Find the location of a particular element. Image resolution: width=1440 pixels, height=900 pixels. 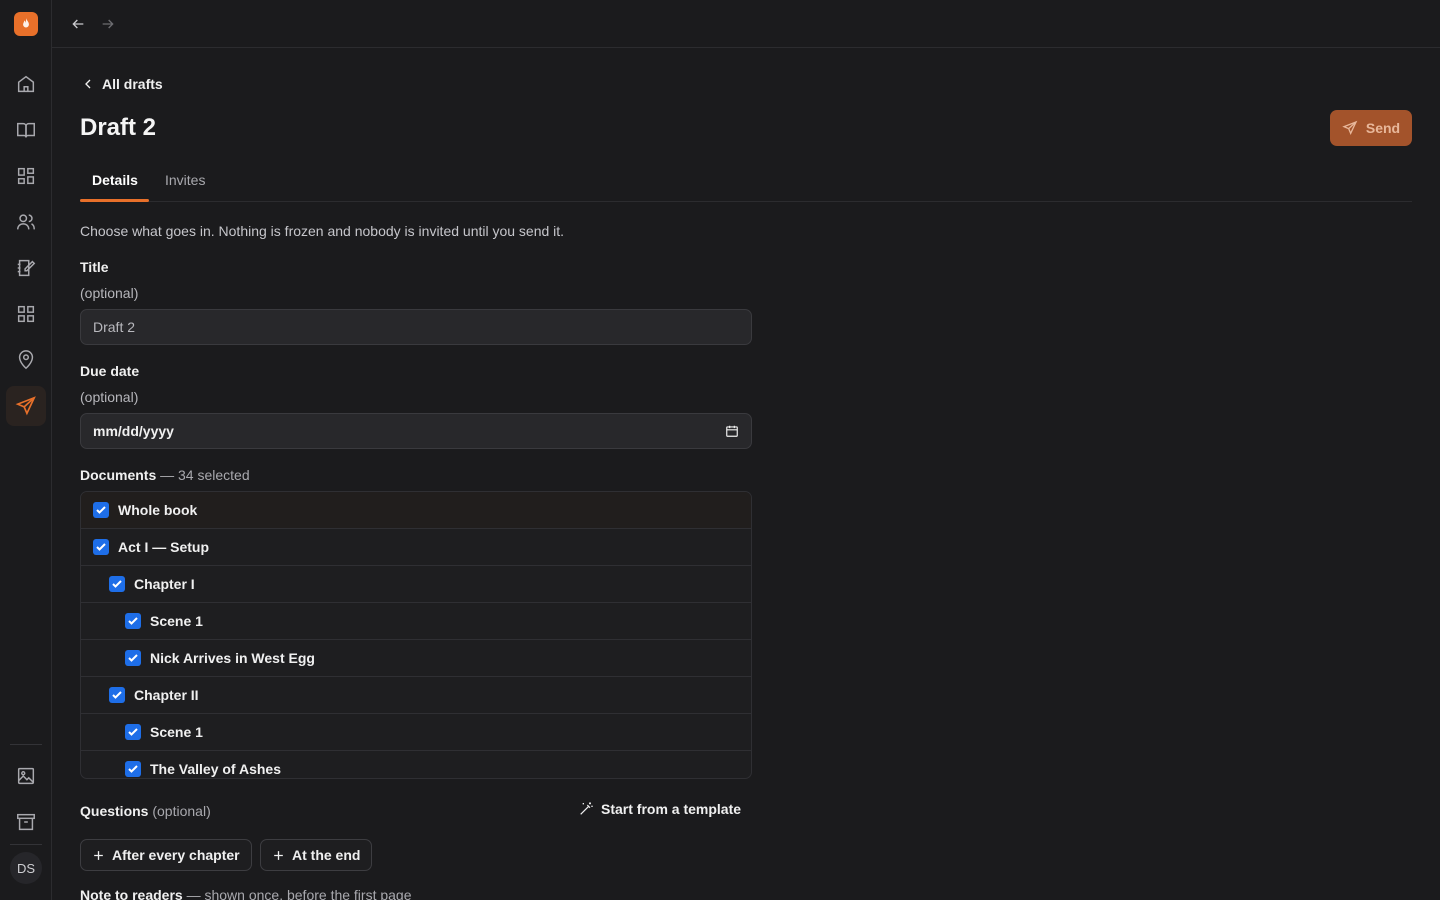

app-logo is located at coordinates (26, 24).